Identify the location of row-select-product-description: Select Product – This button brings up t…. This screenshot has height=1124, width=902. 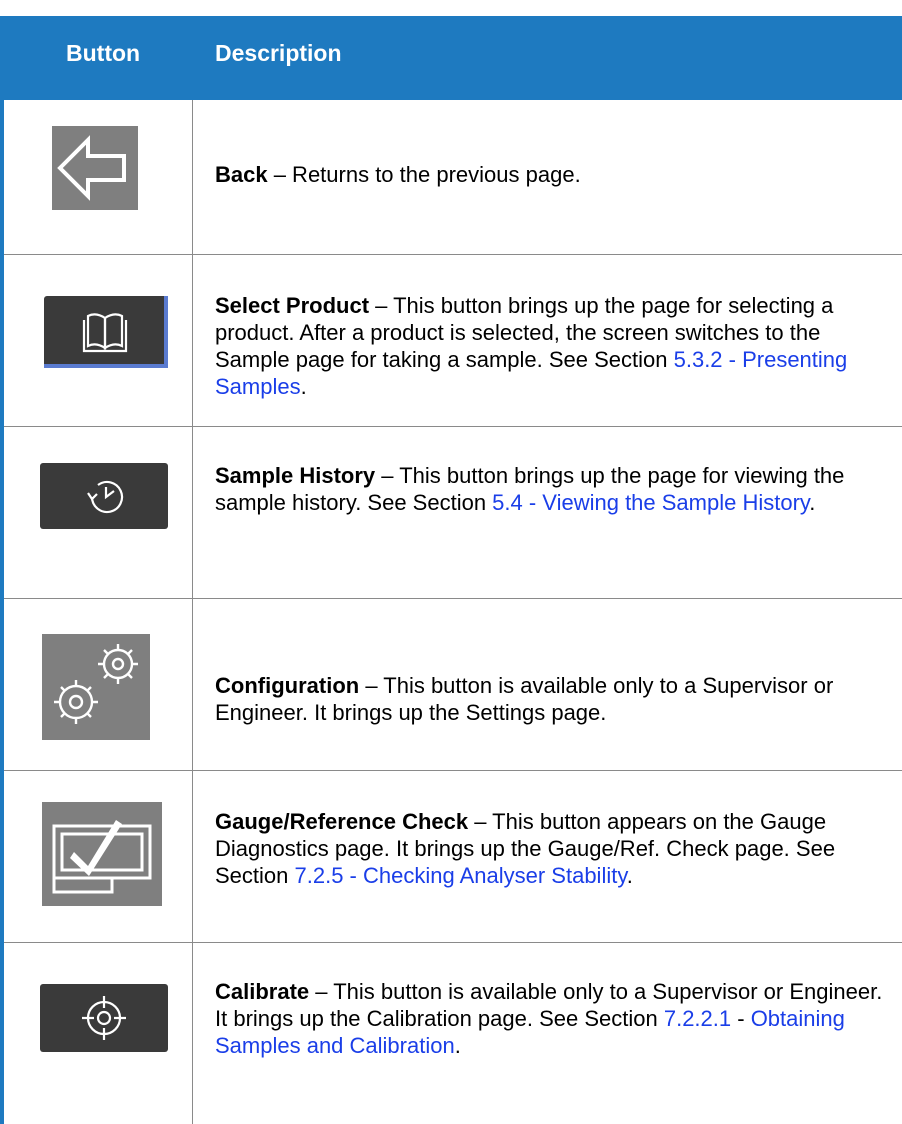
(555, 346).